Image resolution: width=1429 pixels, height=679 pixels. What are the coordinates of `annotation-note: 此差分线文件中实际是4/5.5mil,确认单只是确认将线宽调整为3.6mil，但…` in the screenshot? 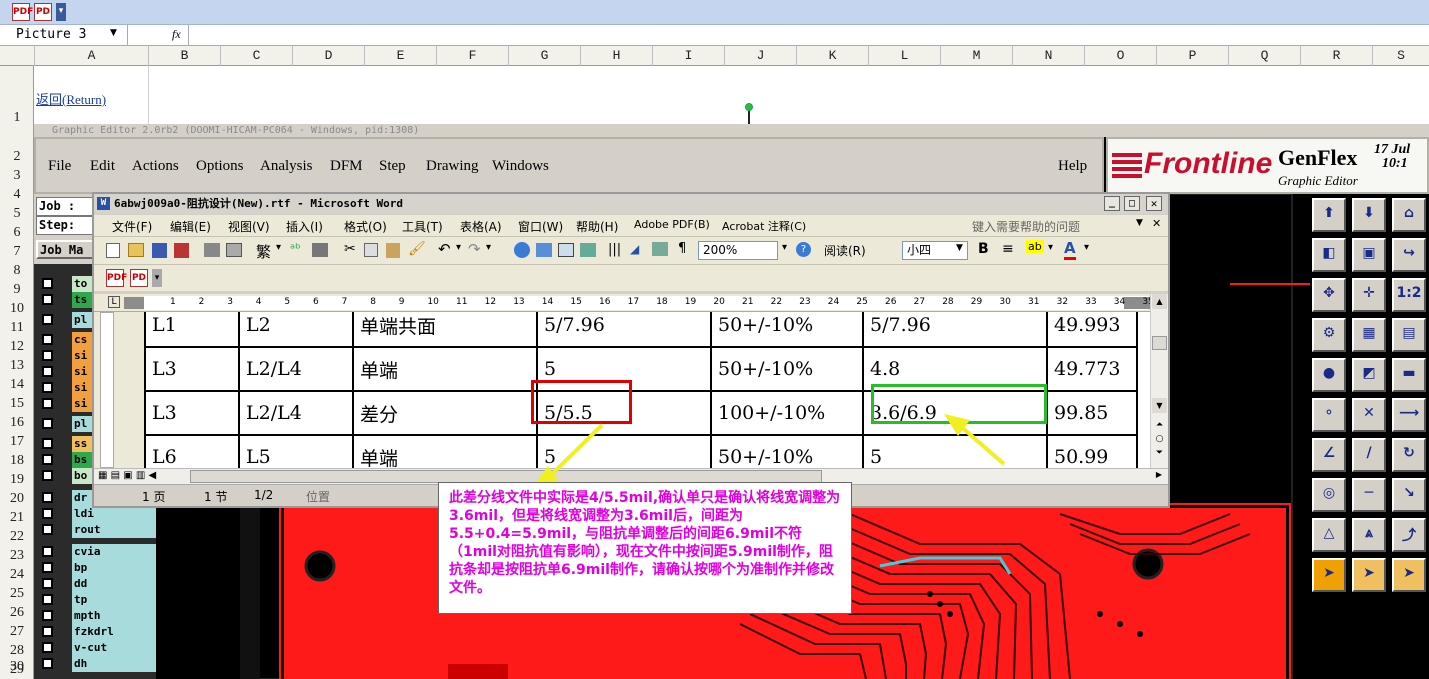 It's located at (645, 548).